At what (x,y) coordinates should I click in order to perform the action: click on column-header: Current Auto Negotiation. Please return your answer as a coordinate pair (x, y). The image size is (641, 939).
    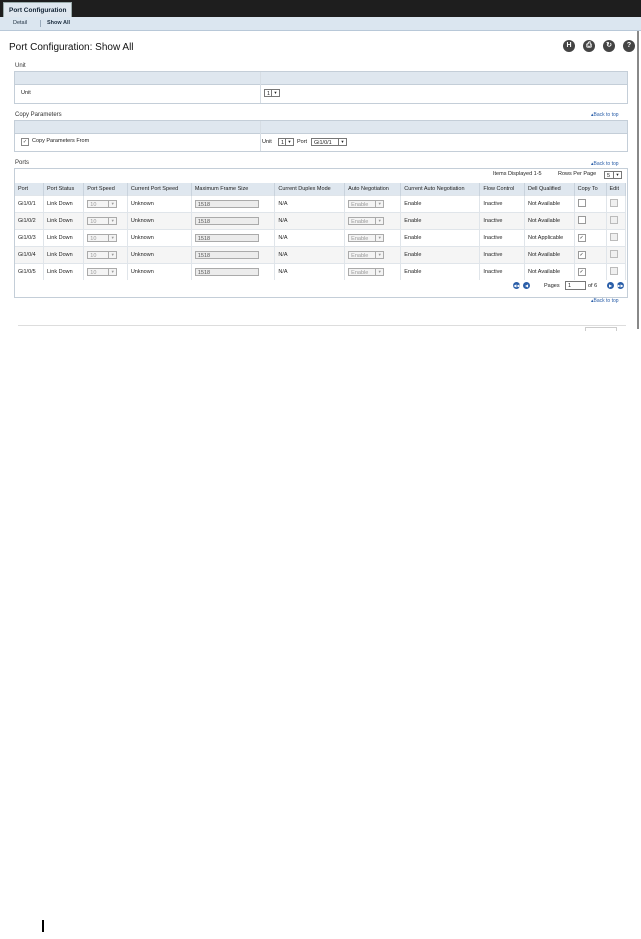
    Looking at the image, I should click on (440, 189).